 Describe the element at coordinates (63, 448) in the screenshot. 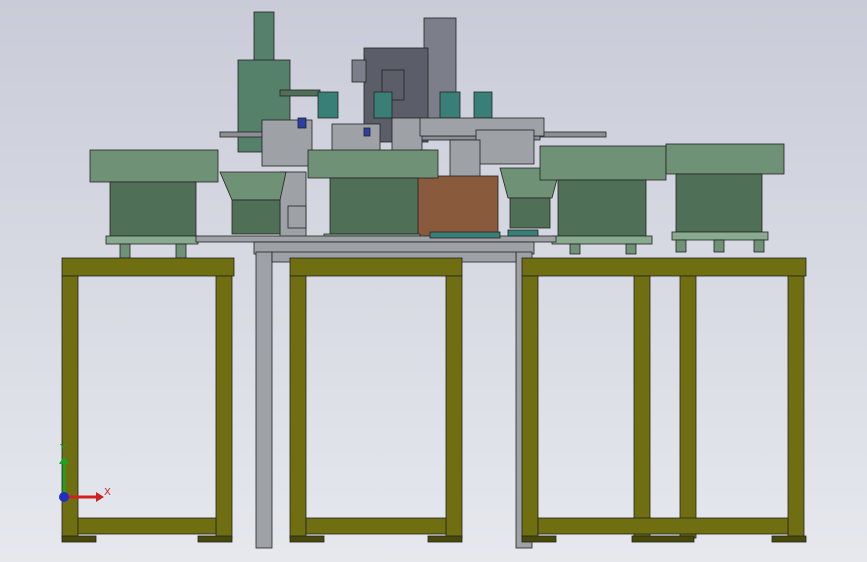

I see `y-axis-label: Y` at that location.